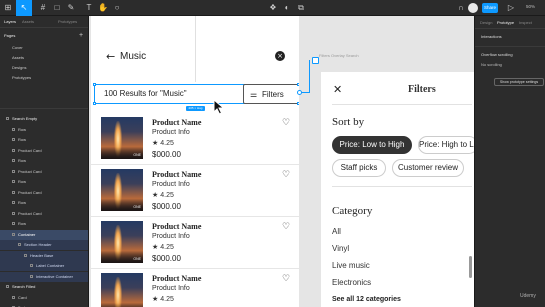  Describe the element at coordinates (470, 267) in the screenshot. I see `canvas-scrollbar` at that location.